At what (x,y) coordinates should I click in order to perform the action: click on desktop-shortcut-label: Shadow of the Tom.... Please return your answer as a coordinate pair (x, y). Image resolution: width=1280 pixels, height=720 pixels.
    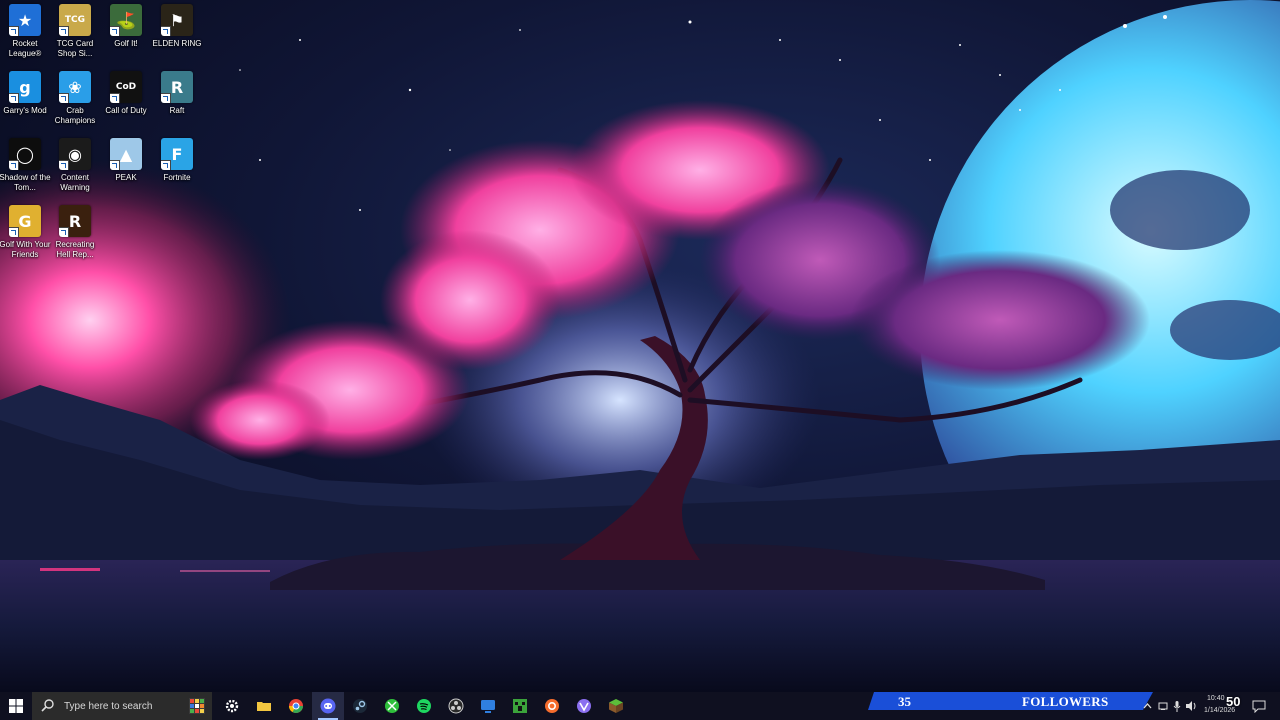
    Looking at the image, I should click on (25, 182).